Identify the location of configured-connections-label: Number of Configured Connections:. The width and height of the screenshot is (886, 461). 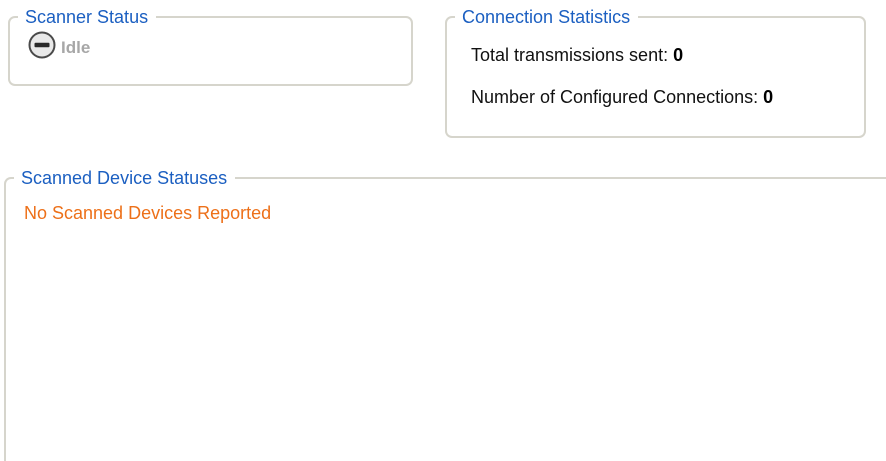
(615, 97).